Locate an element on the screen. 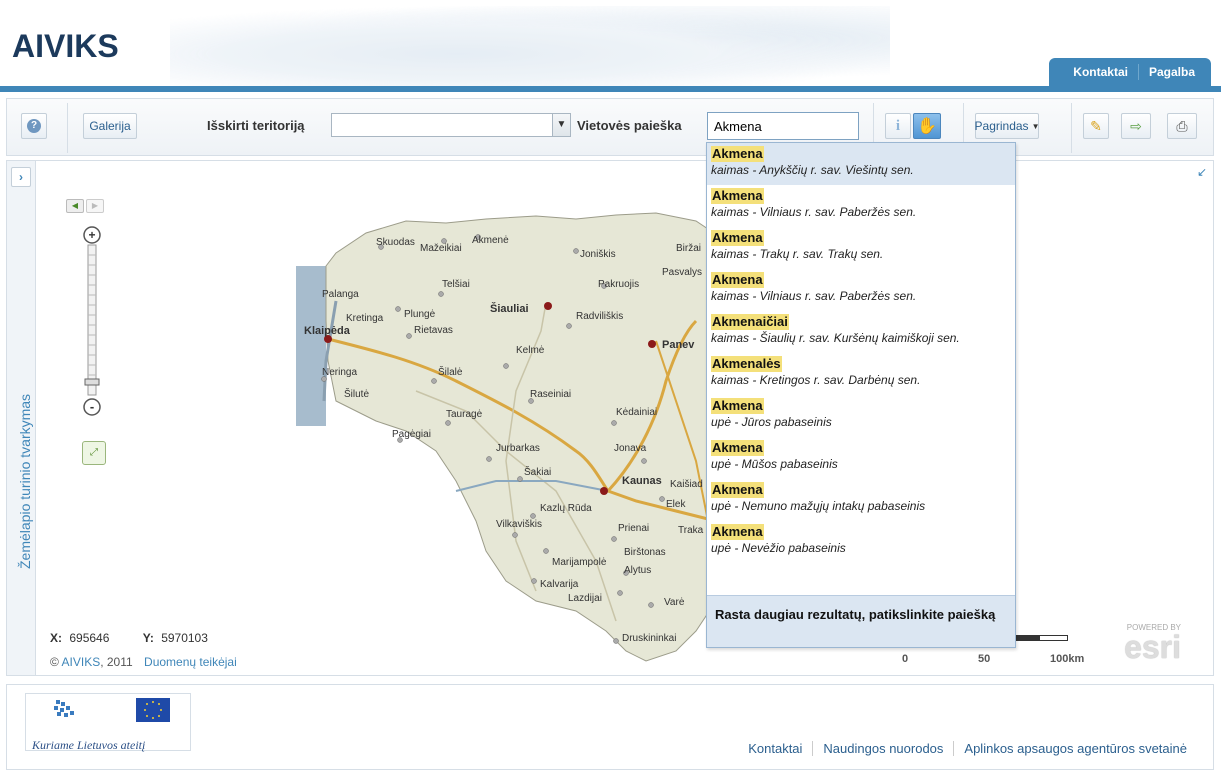 Image resolution: width=1221 pixels, height=776 pixels. city-label: Varė is located at coordinates (674, 602).